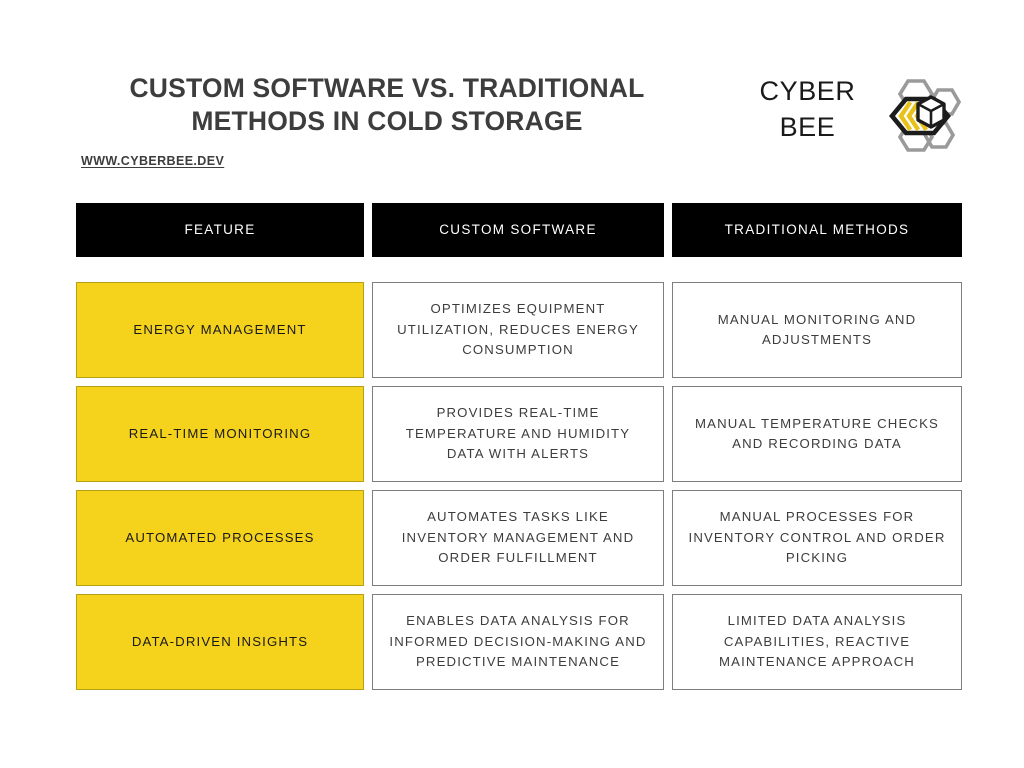  I want to click on feature-cell: AUTOMATED PROCESSES, so click(220, 538).